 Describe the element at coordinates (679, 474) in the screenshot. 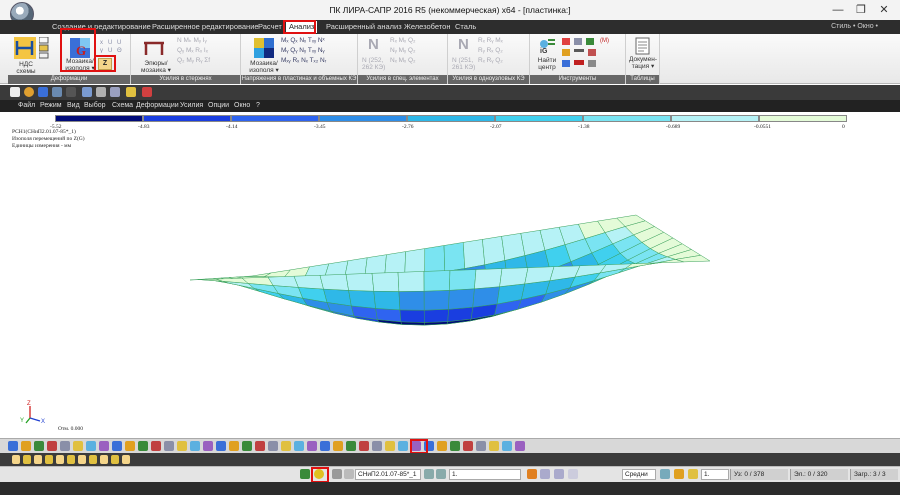

I see `status-wand-icon` at that location.